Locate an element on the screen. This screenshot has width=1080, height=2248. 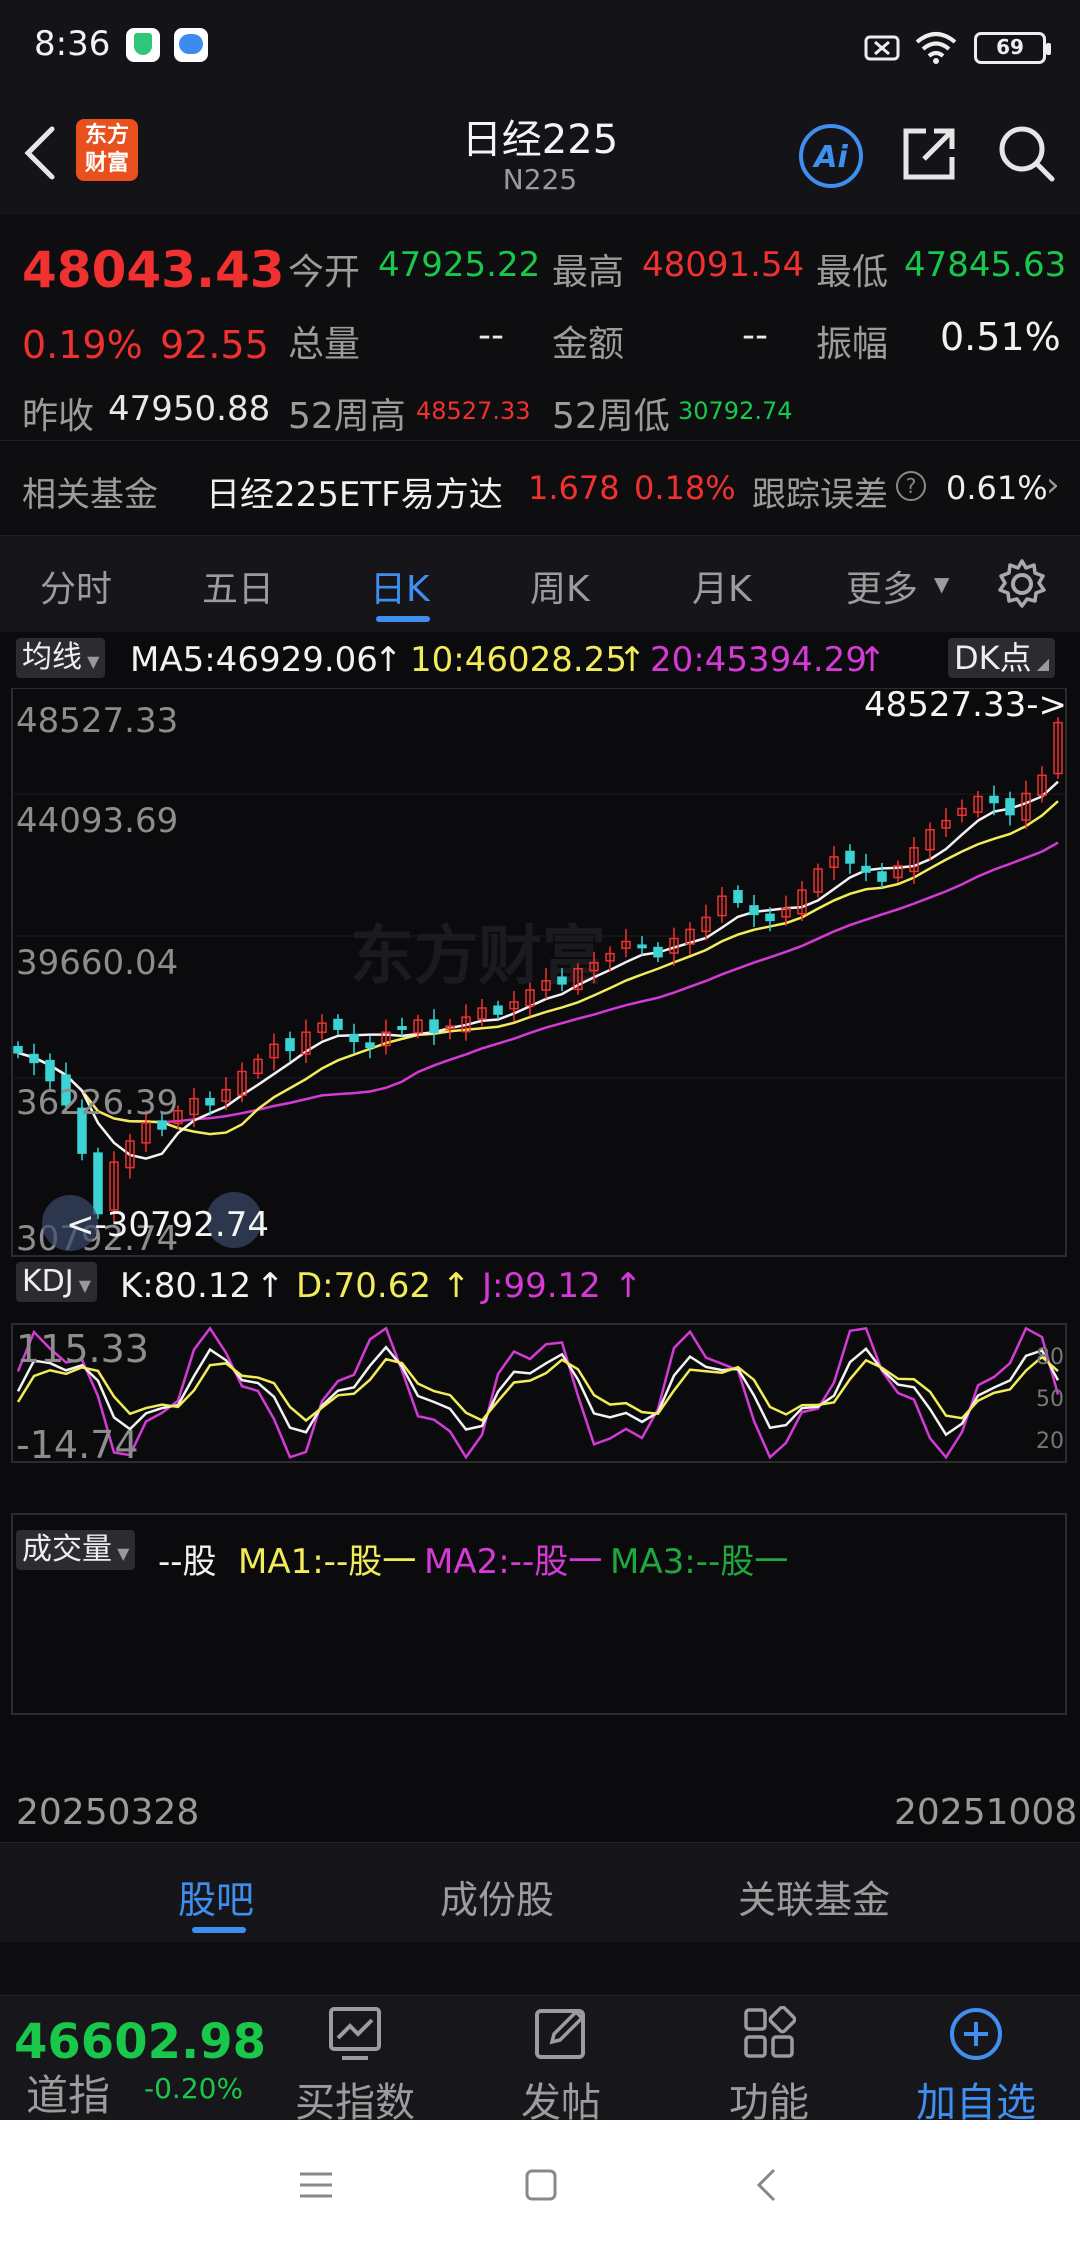
search-icon is located at coordinates (1026, 153).